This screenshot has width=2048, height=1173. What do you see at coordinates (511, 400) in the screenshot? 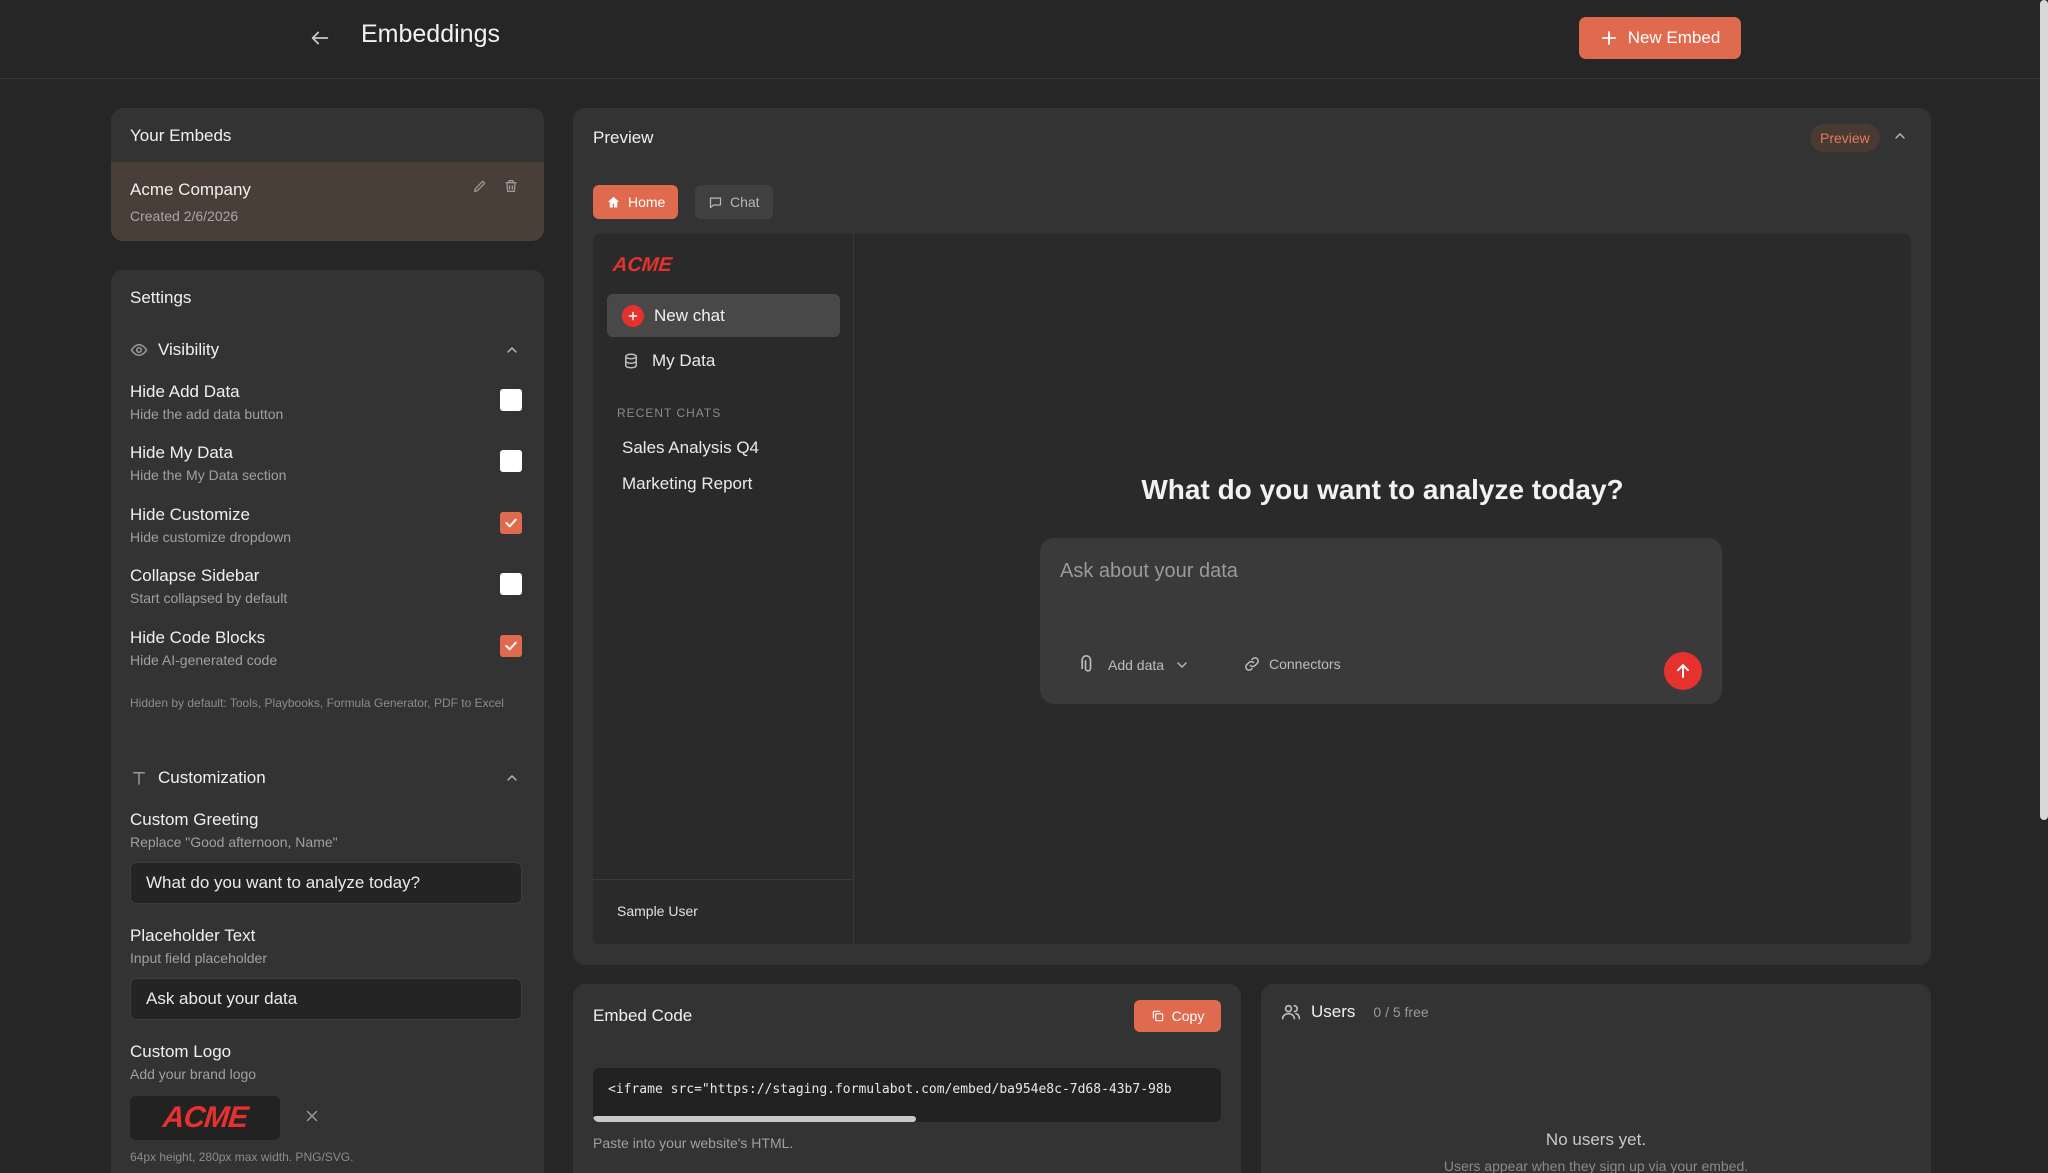
I see `hide-add-data-checkbox` at bounding box center [511, 400].